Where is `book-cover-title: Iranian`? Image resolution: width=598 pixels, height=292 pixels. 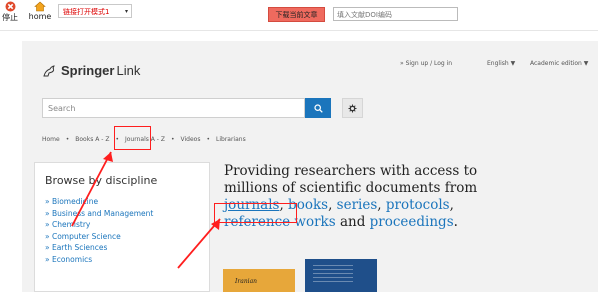
book-cover-title: Iranian is located at coordinates (246, 281).